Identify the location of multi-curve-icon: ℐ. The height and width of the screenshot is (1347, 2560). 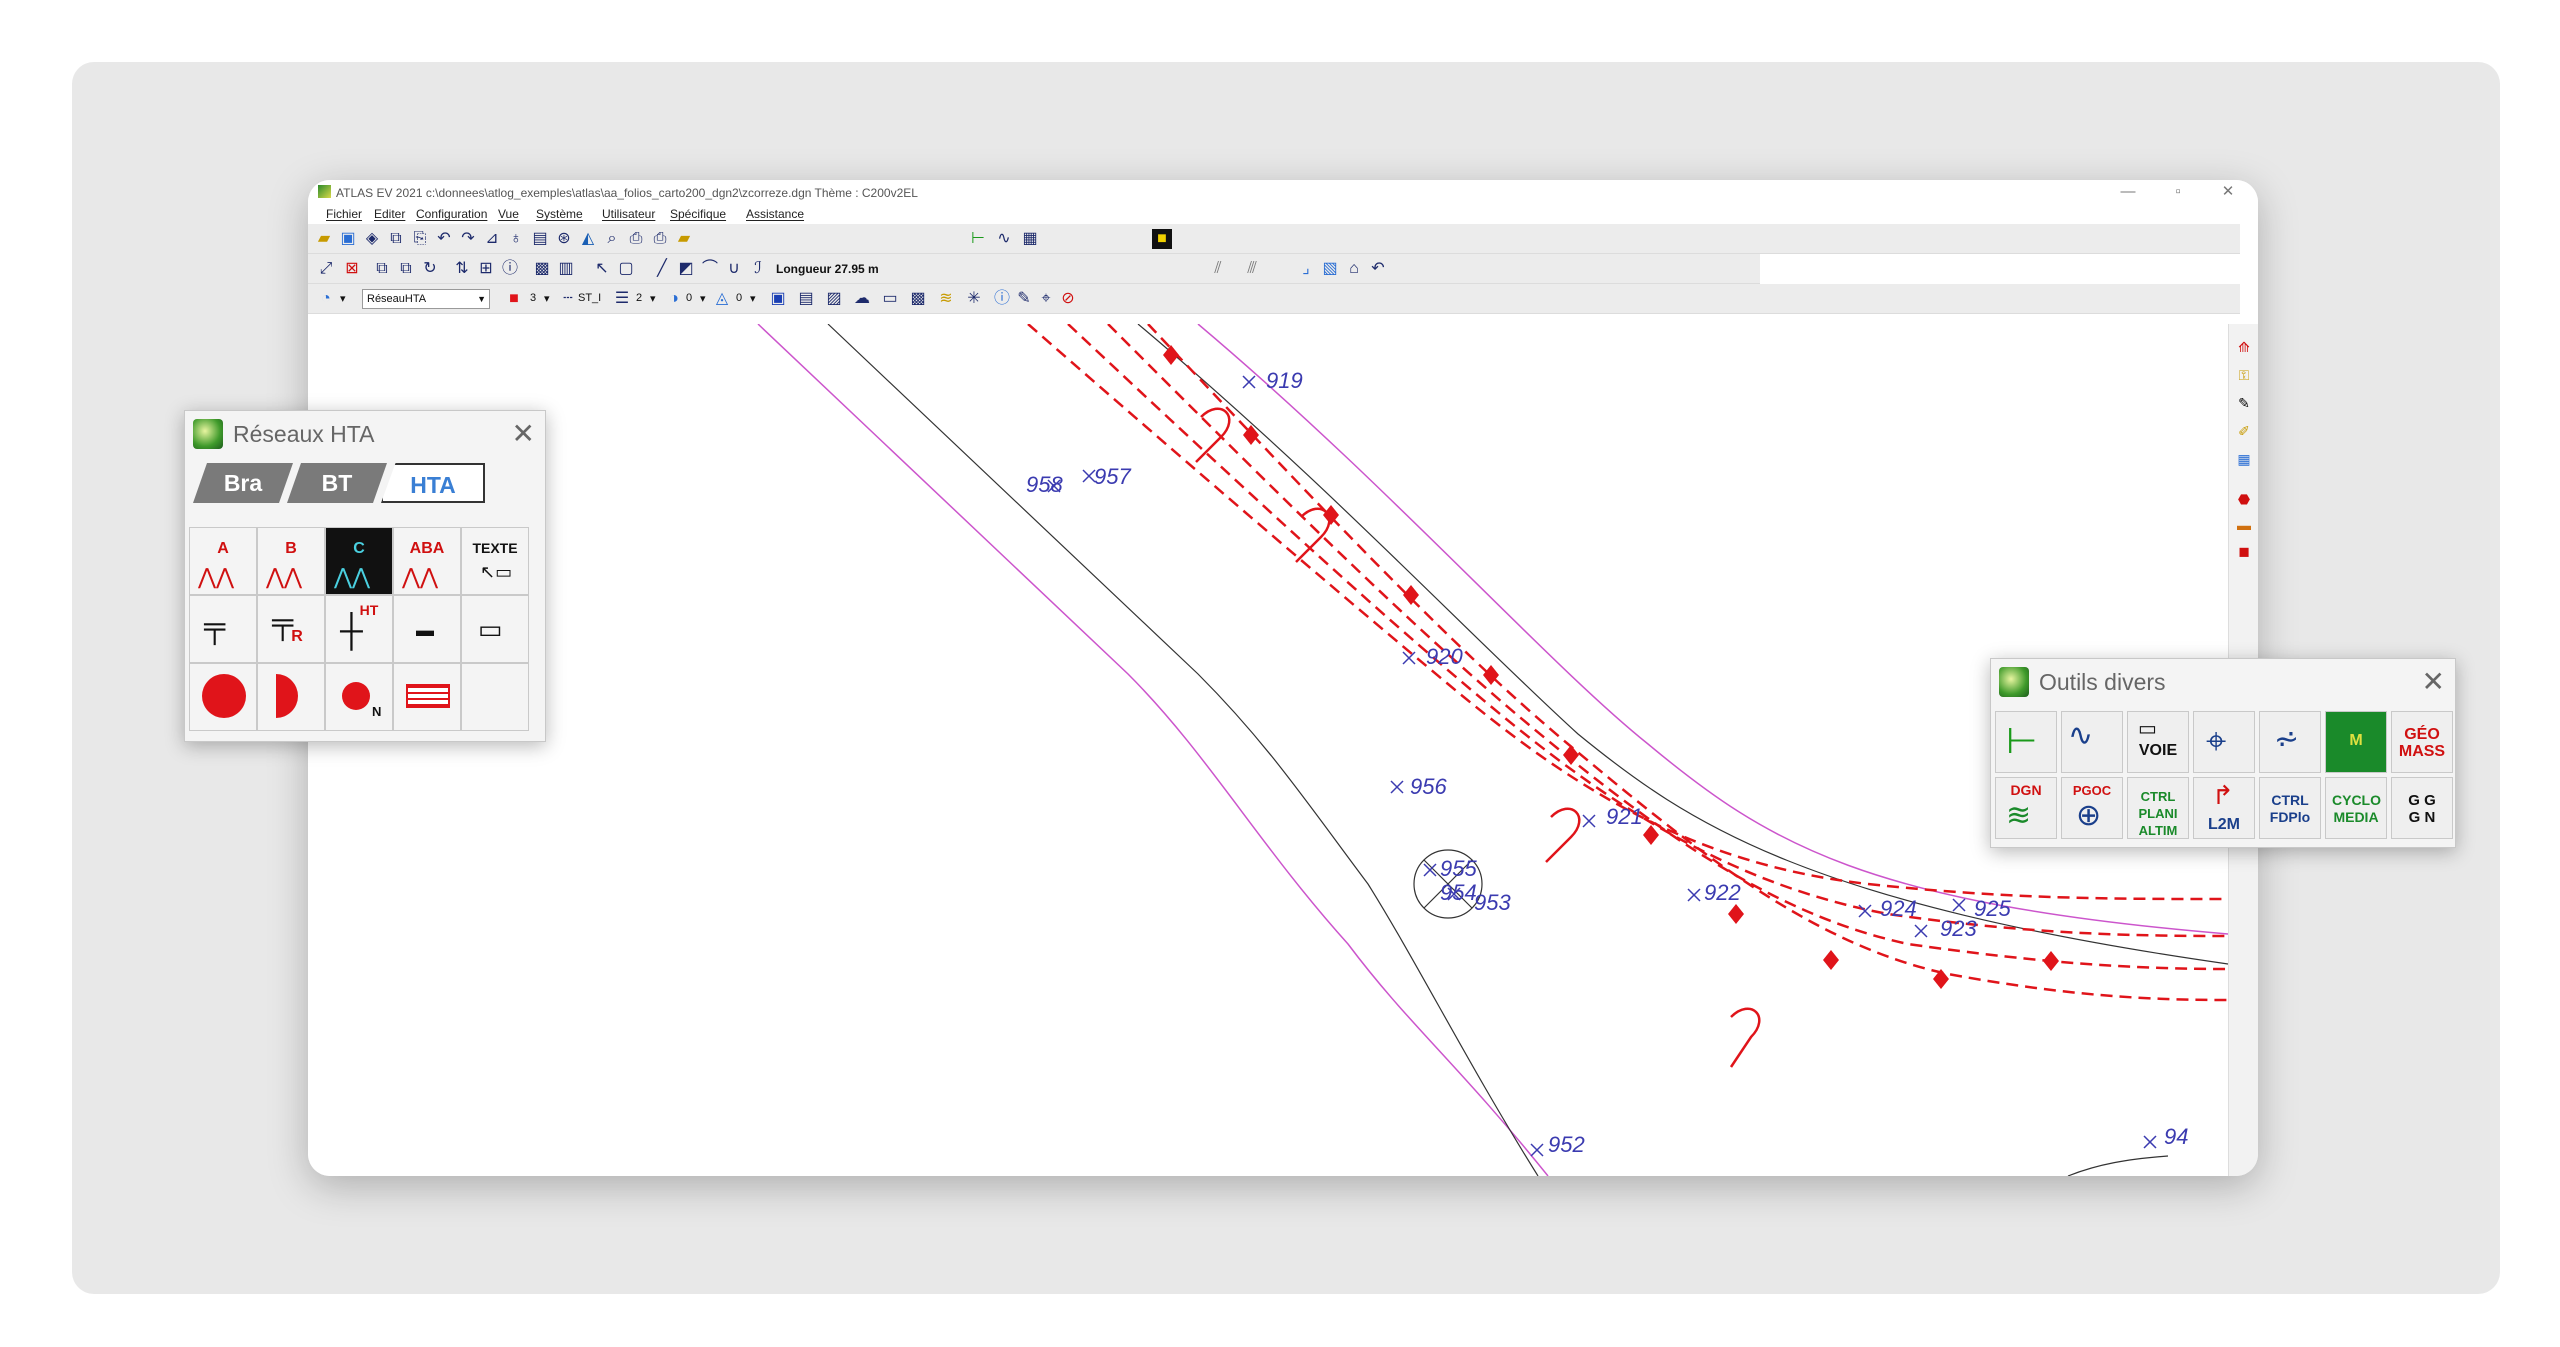
(758, 269).